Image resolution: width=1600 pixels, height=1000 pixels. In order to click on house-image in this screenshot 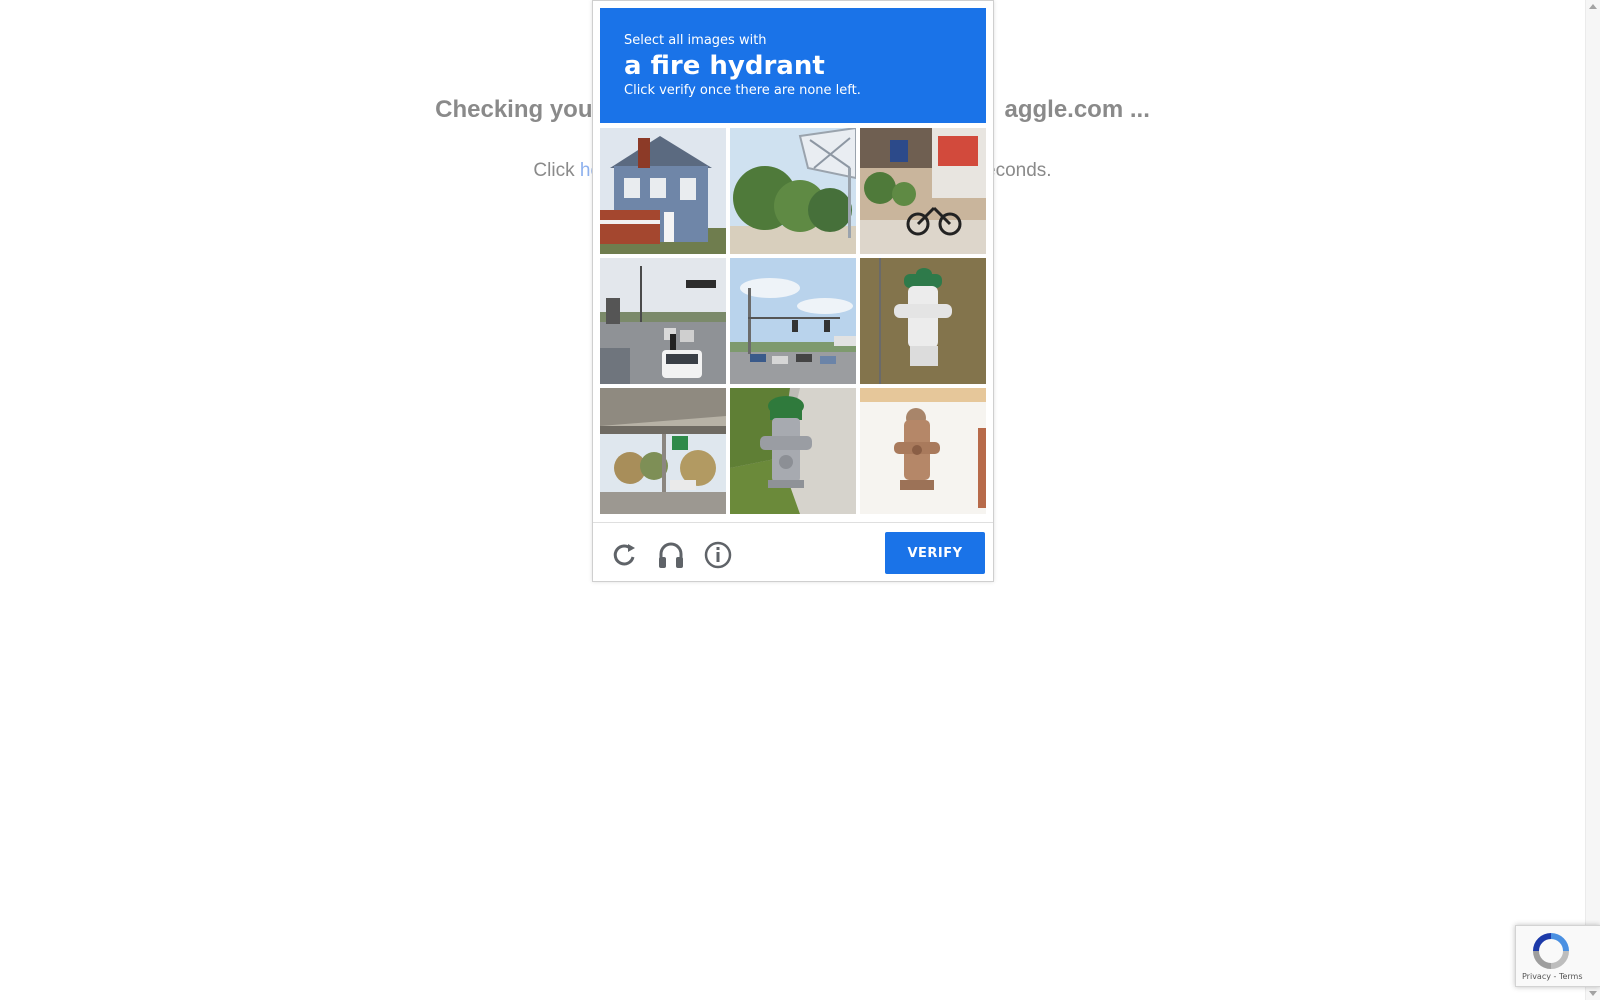, I will do `click(663, 191)`.